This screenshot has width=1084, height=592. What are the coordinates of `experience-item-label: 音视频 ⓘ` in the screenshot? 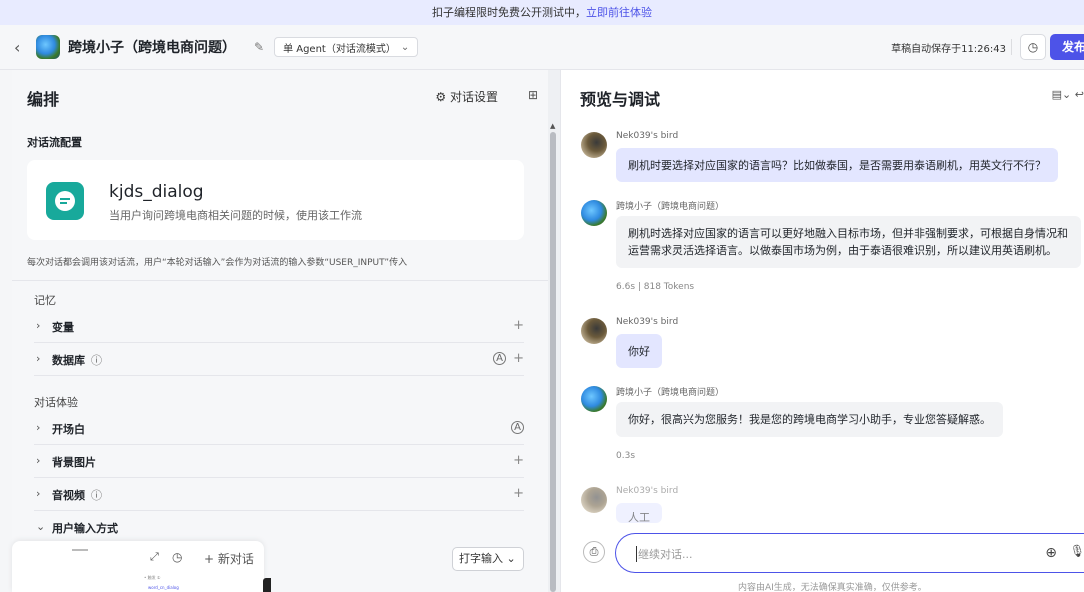 It's located at (77, 495).